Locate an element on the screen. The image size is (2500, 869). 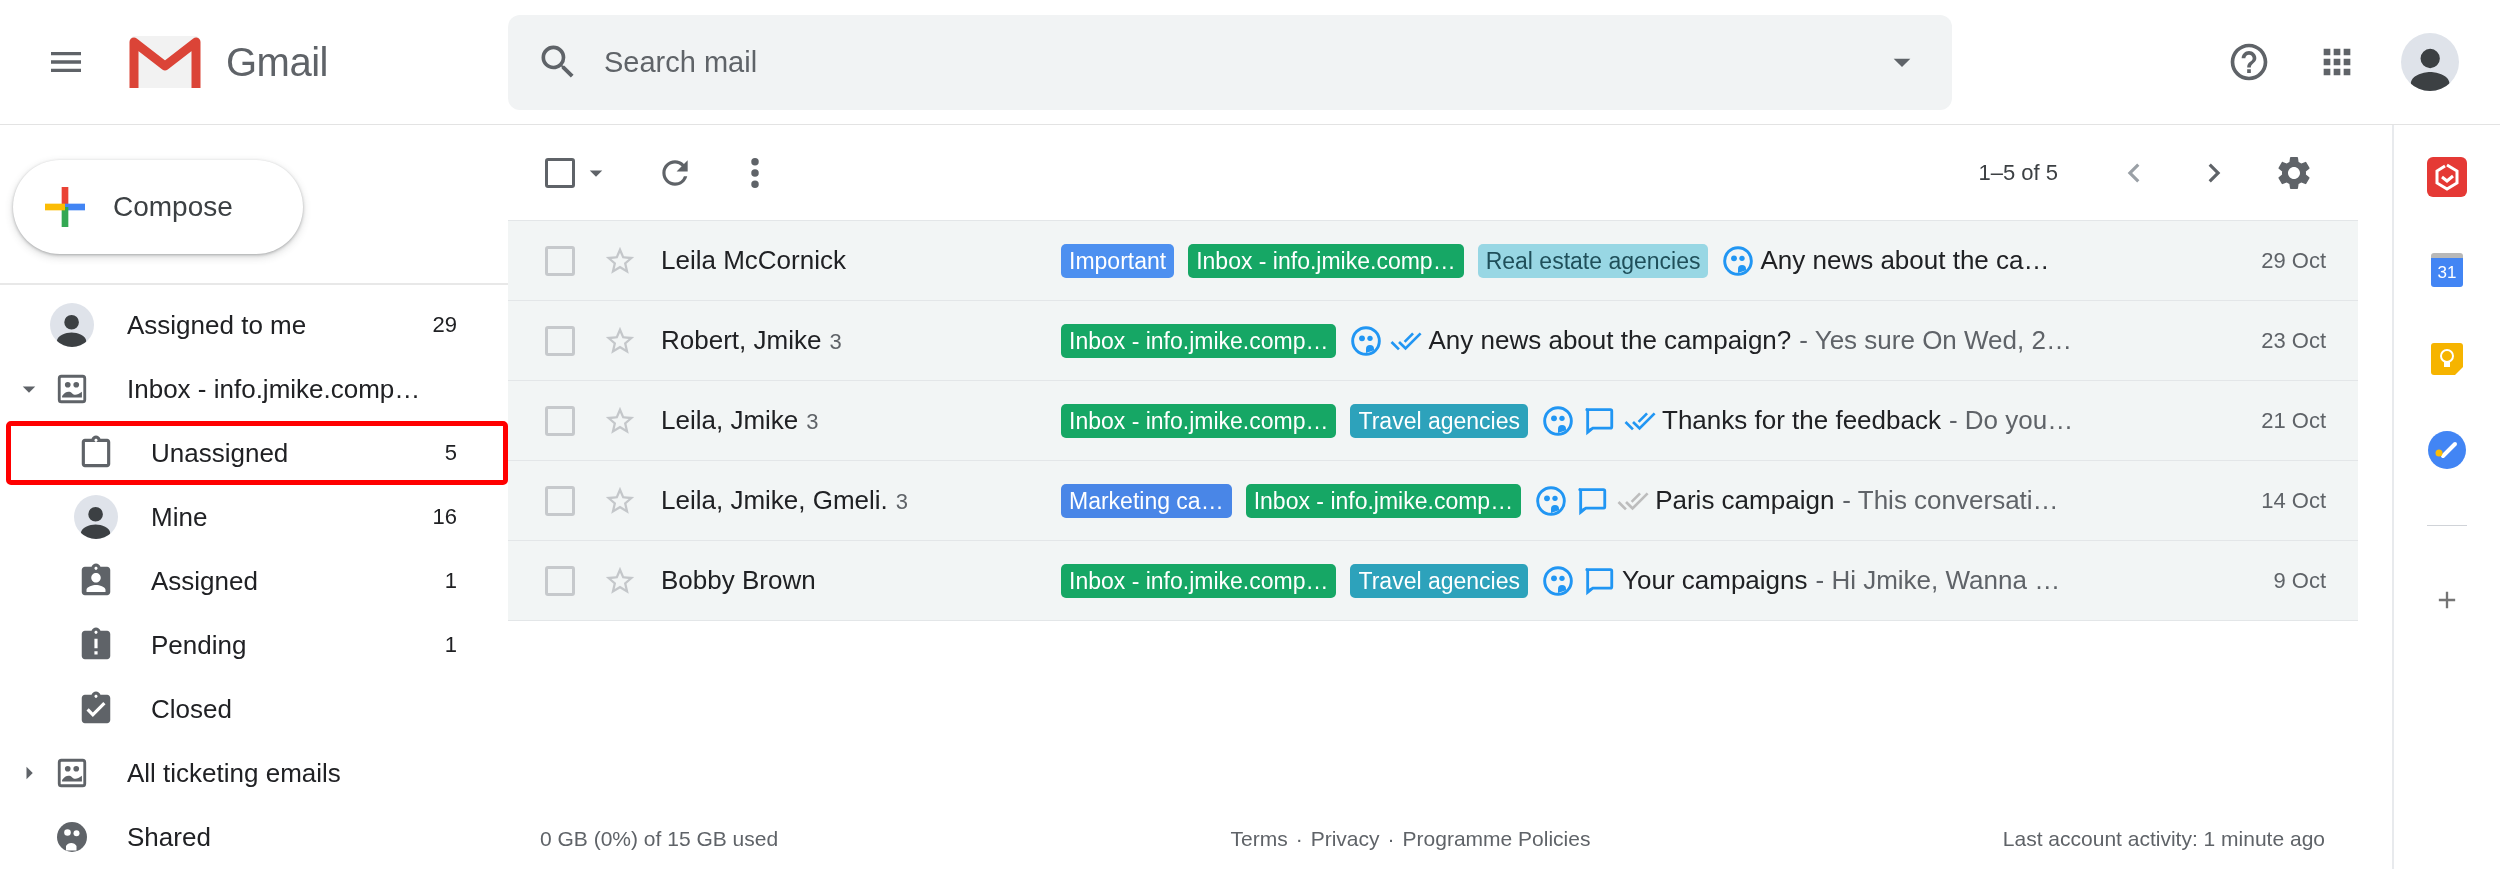
compose-button: Compose is located at coordinates (158, 207).